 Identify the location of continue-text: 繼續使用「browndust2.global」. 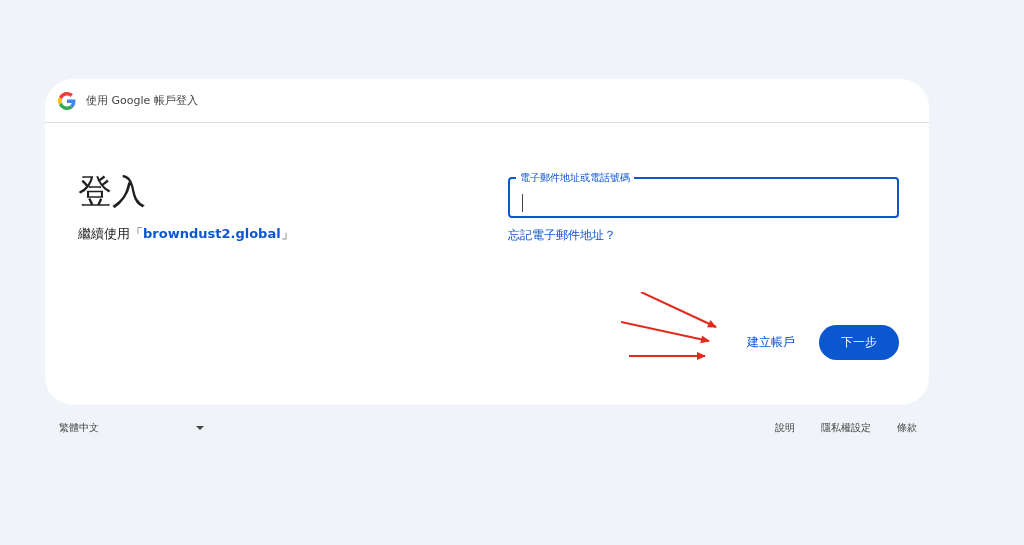
(186, 234).